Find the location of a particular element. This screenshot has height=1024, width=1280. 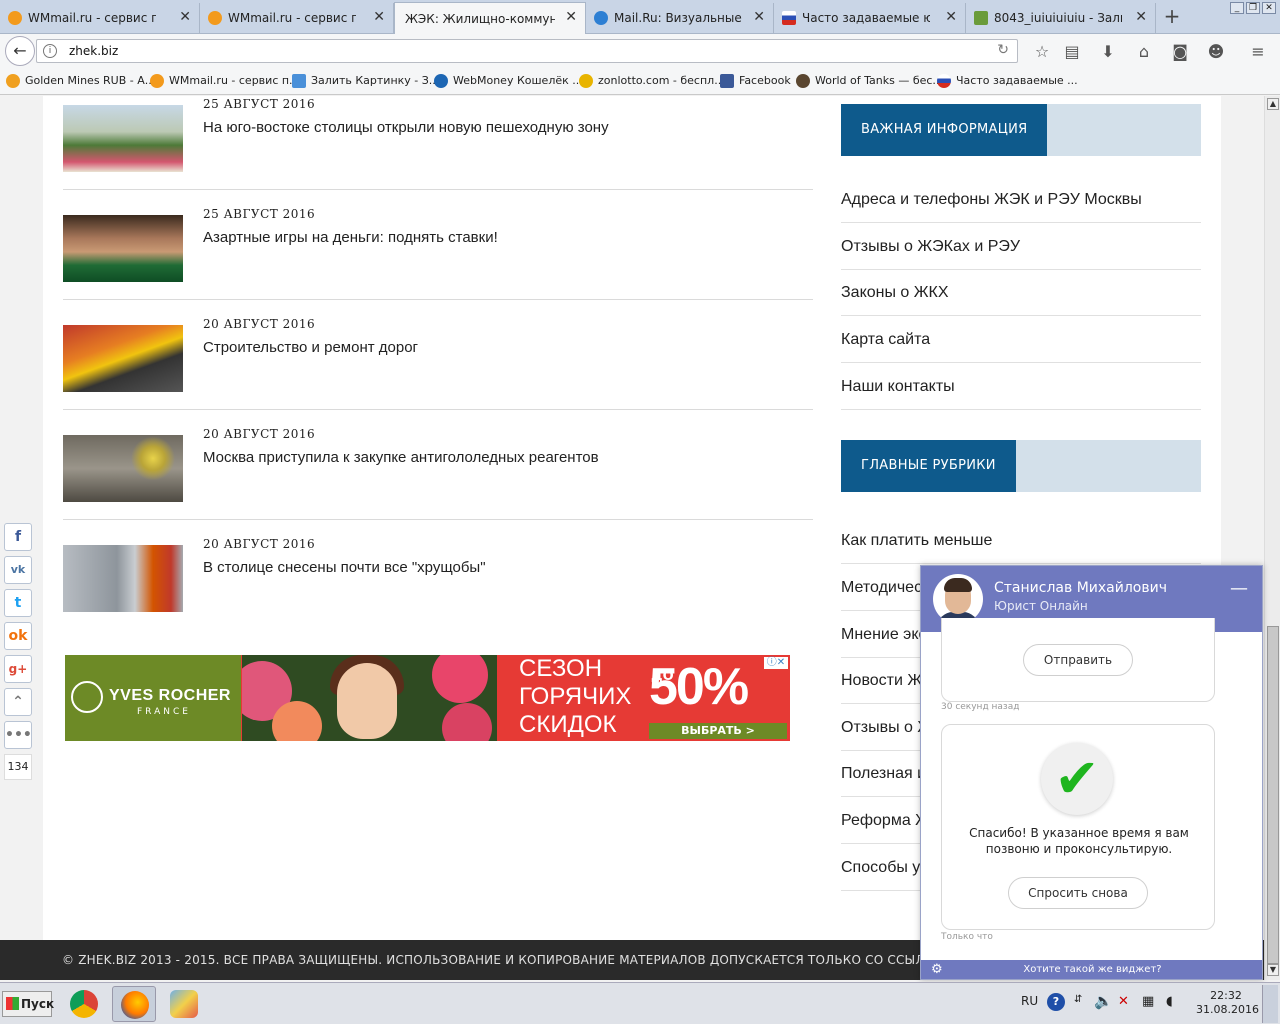

restore-window-button: ❐ is located at coordinates (1253, 8).